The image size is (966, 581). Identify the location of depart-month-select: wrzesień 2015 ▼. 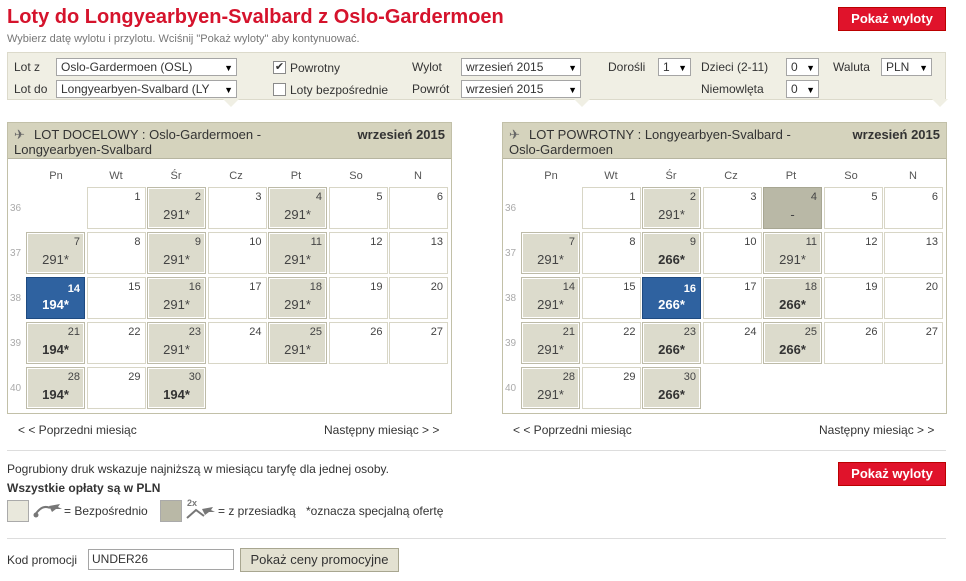
(521, 67).